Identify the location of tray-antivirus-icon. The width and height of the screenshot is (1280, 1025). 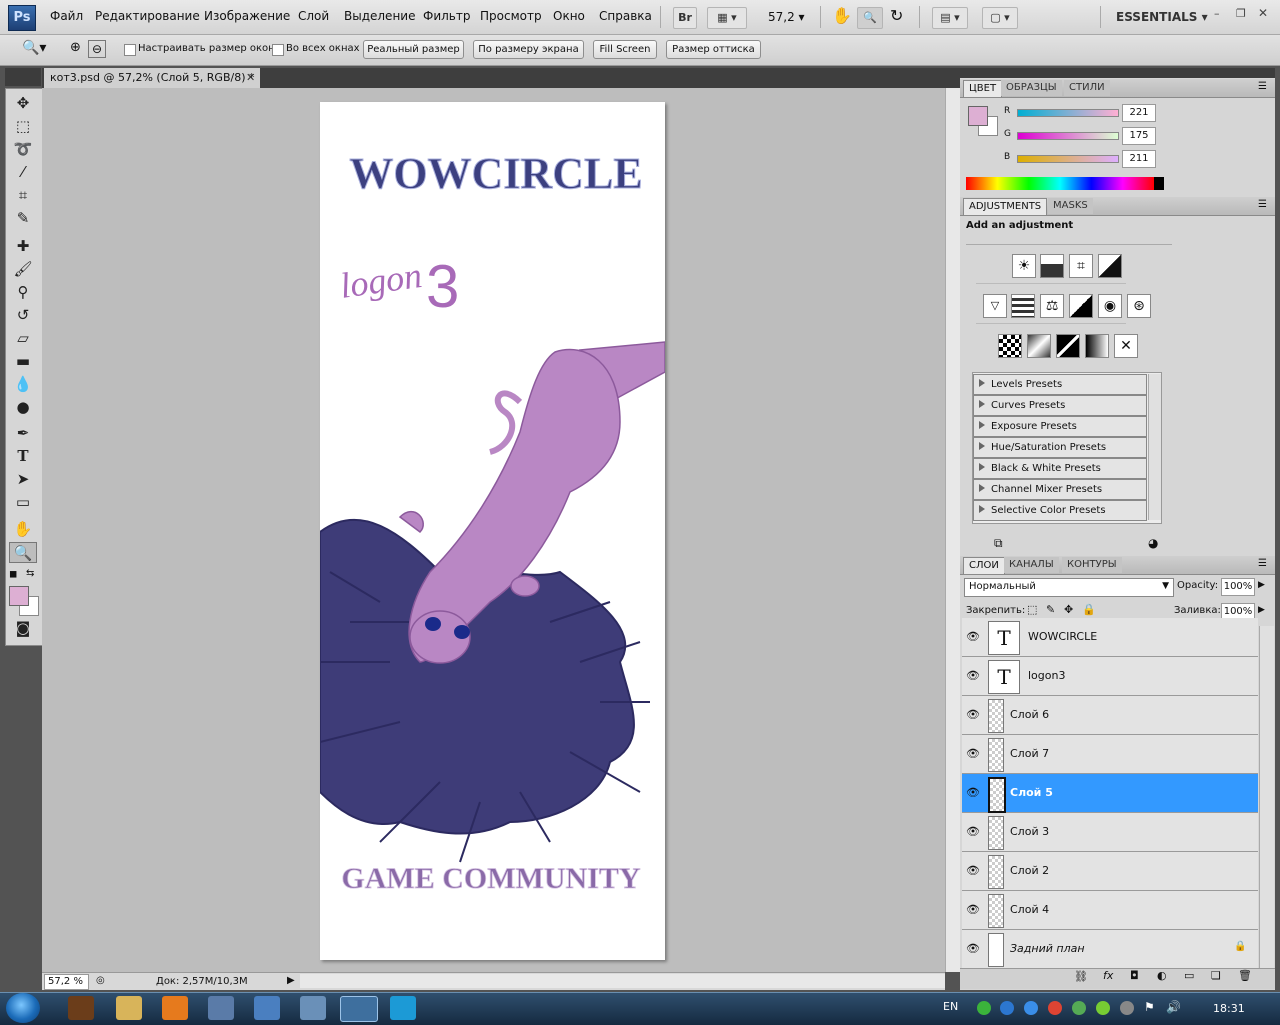
(1055, 1008).